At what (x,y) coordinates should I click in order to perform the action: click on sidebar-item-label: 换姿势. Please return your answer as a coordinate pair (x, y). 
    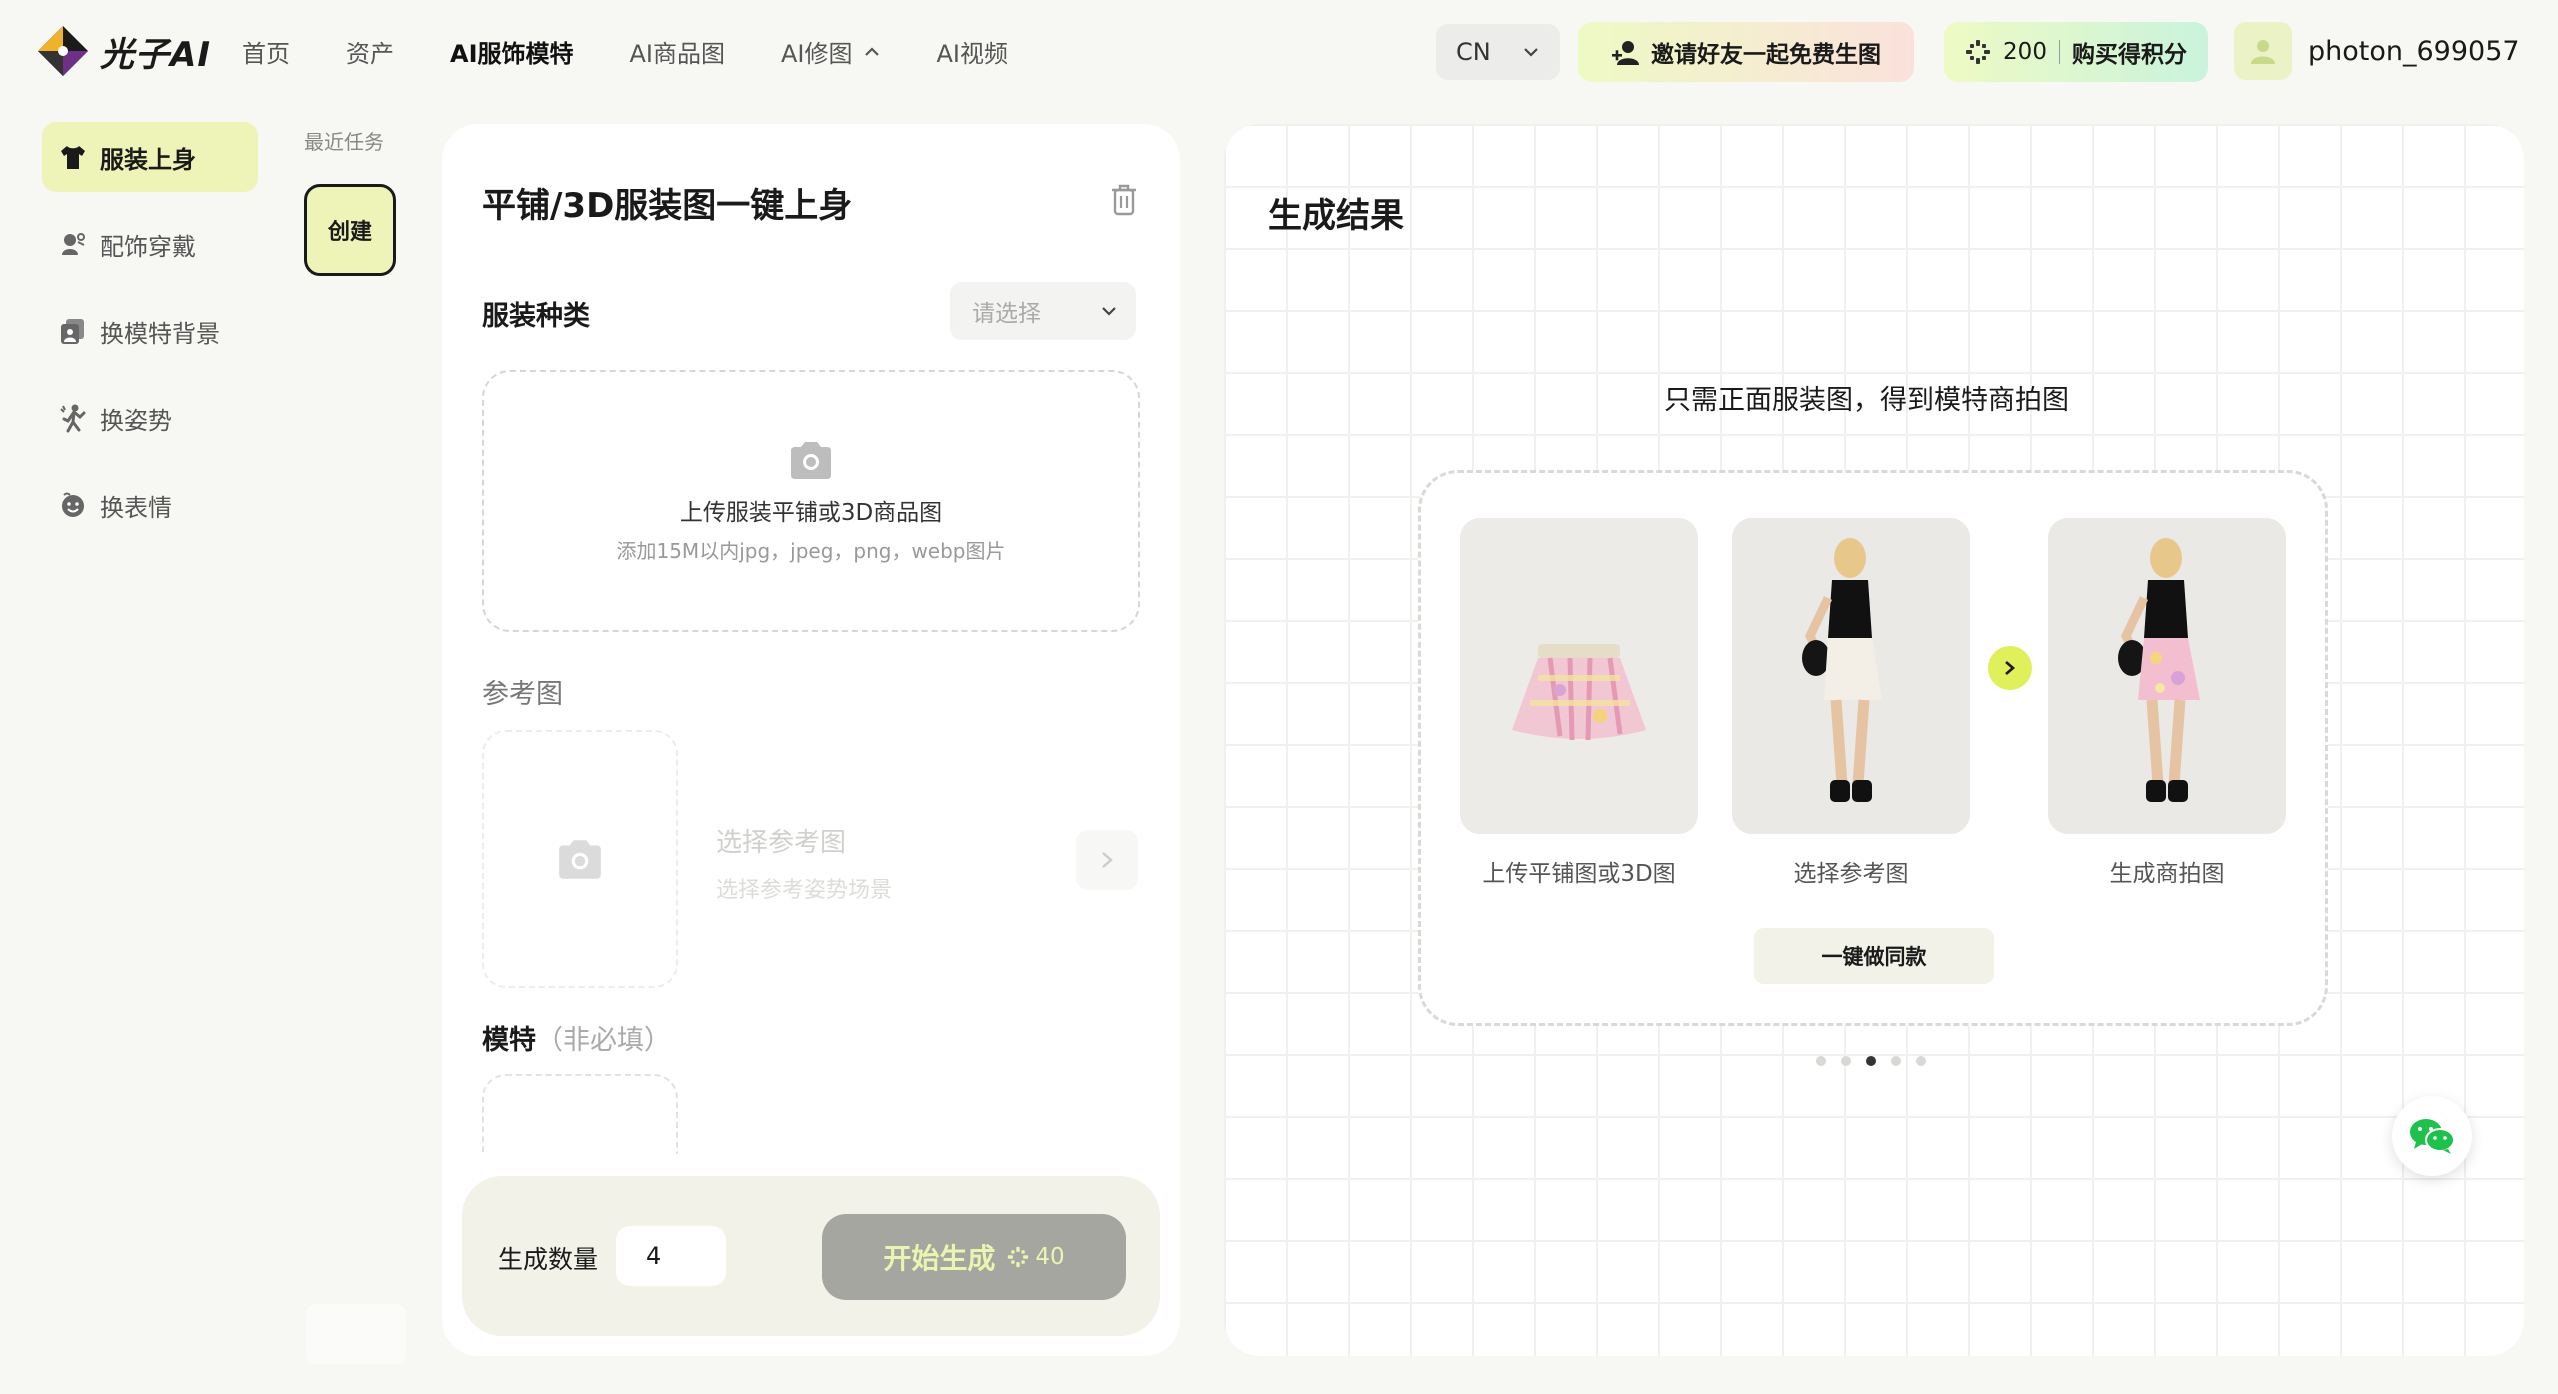
    Looking at the image, I should click on (136, 420).